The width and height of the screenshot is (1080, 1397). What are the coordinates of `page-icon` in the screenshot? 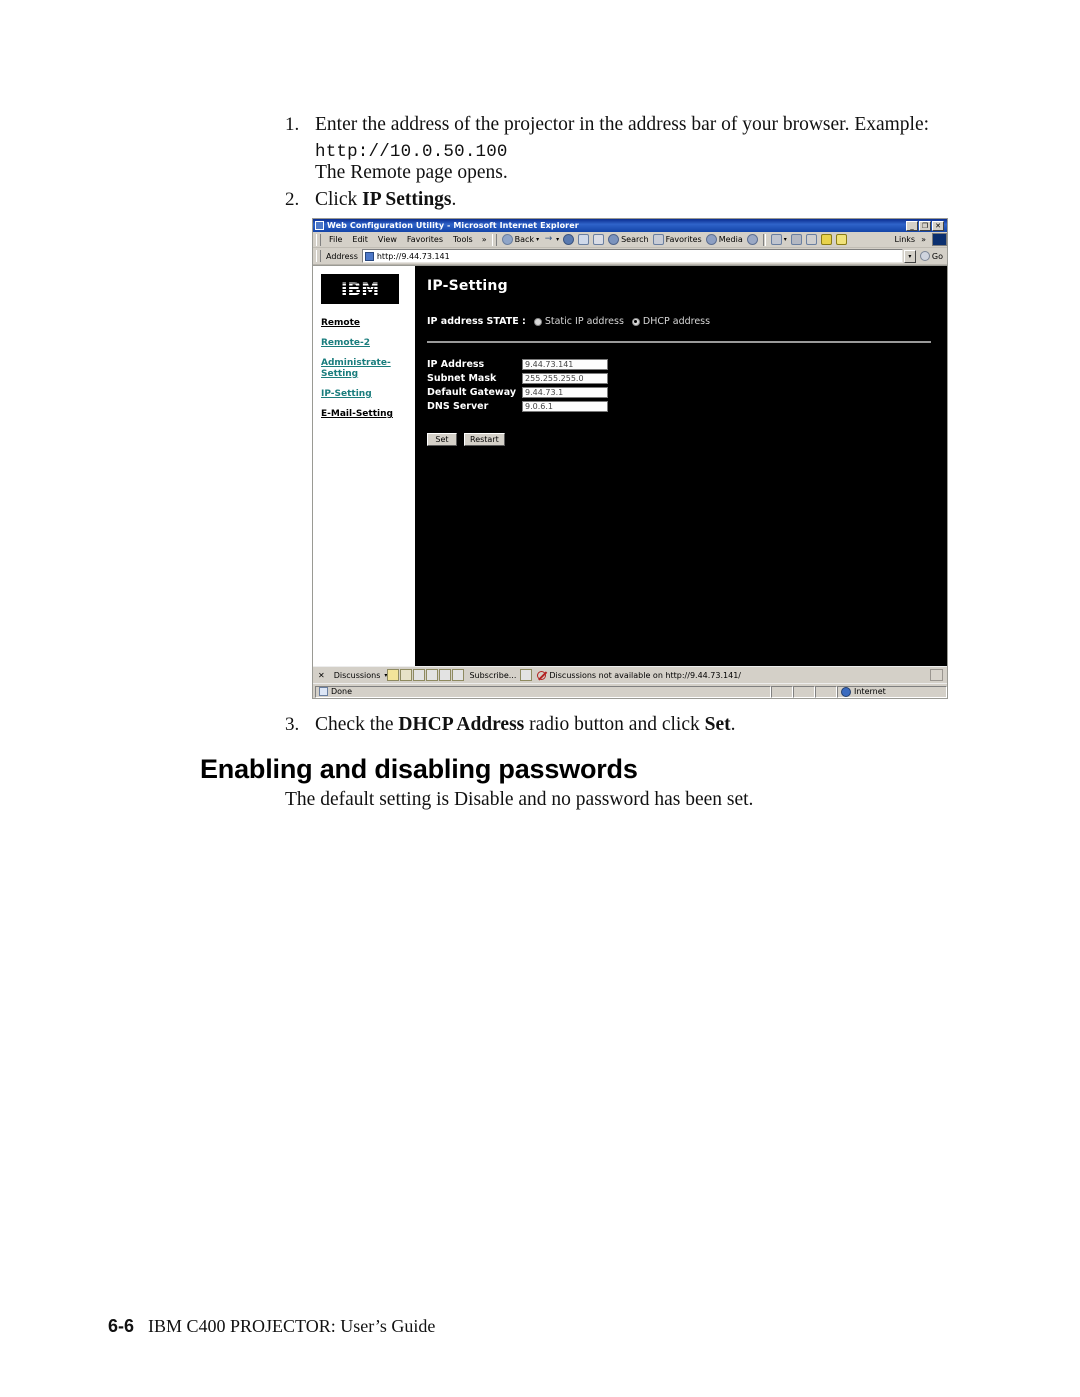 It's located at (369, 256).